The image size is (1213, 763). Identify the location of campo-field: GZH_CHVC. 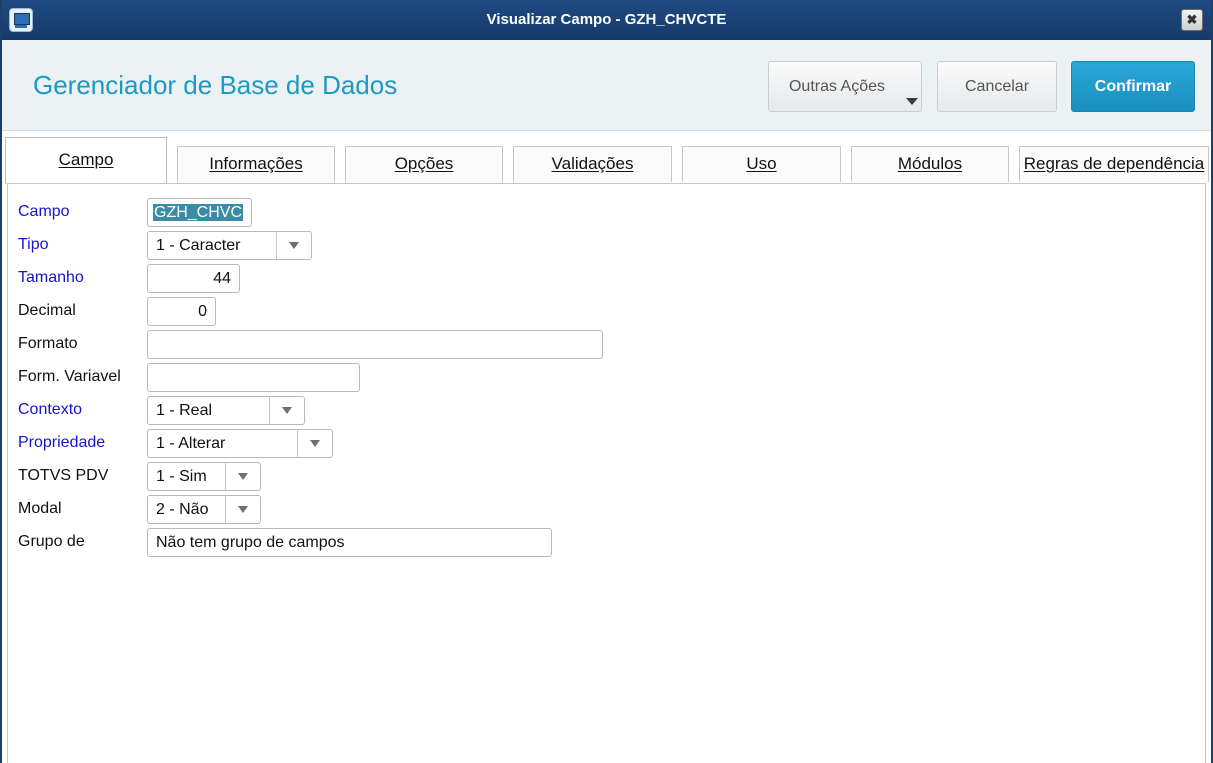
(199, 212).